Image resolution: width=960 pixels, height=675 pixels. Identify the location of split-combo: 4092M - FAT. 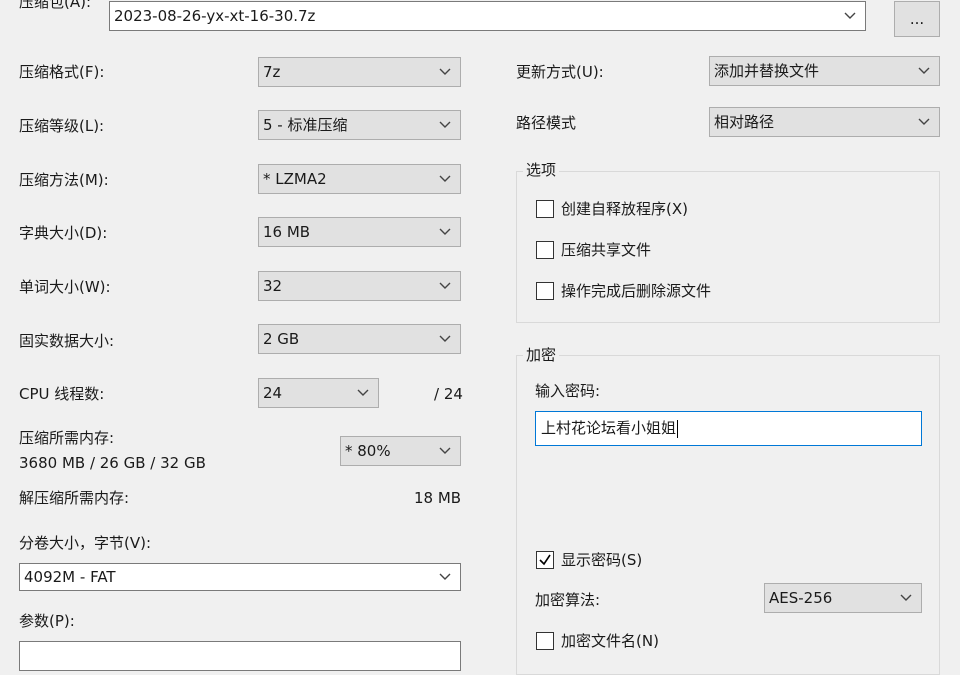
(240, 577).